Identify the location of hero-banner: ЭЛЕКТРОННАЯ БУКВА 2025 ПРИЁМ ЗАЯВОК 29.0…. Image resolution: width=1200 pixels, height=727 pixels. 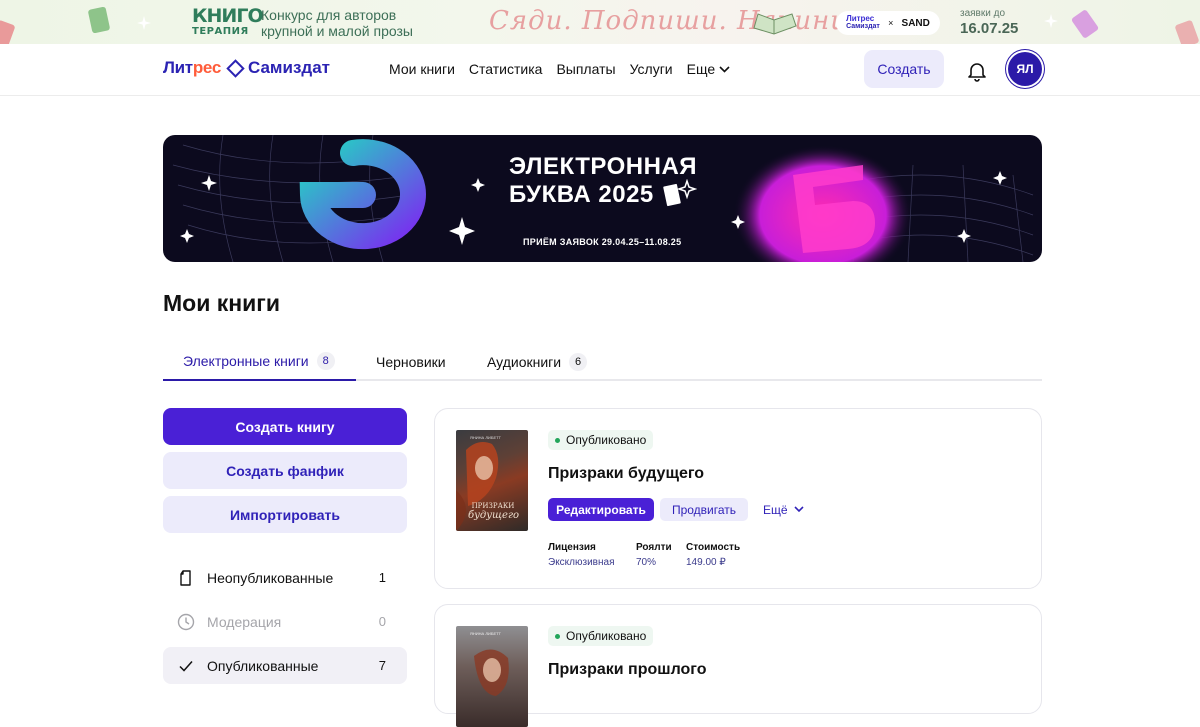
(602, 198).